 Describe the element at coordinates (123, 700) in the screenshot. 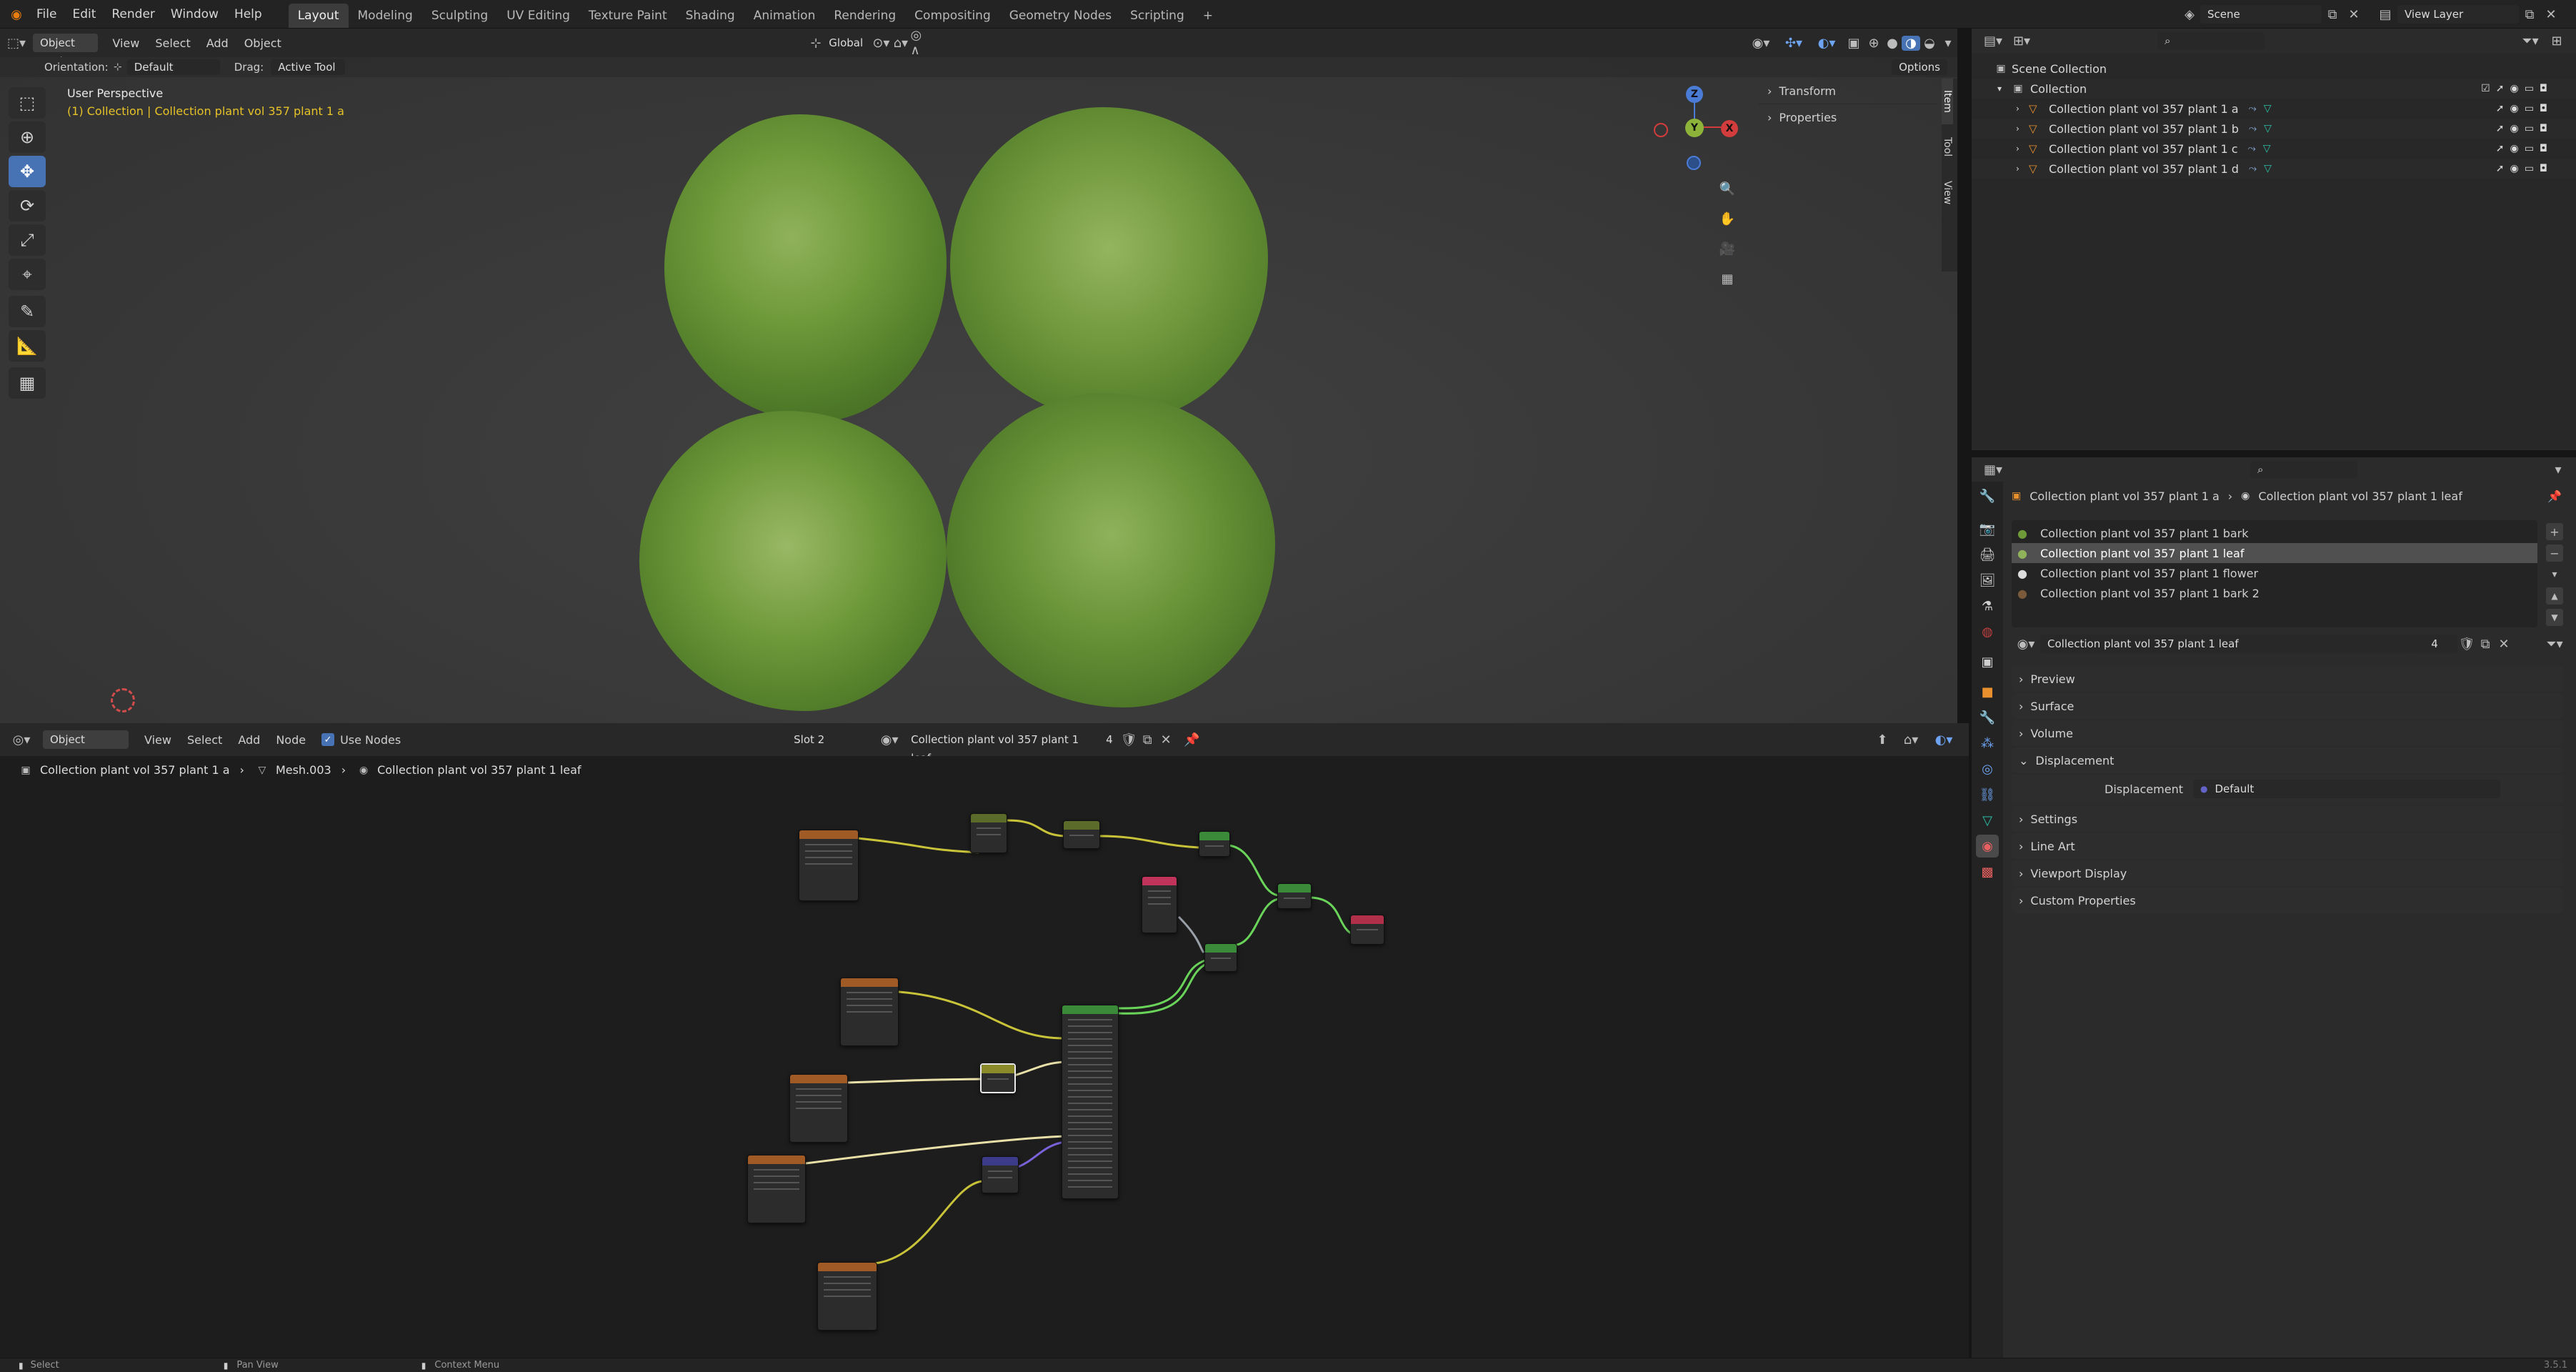

I see `3d-cursor-icon` at that location.